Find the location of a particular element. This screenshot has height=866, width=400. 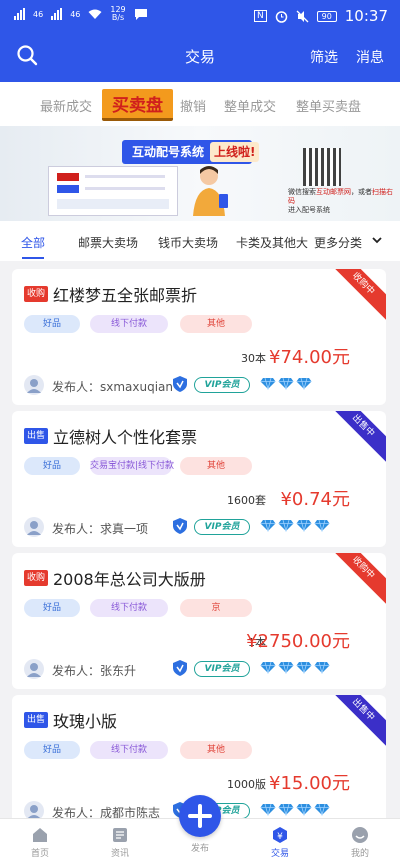

network-speed: 129 B/s is located at coordinates (117, 14).